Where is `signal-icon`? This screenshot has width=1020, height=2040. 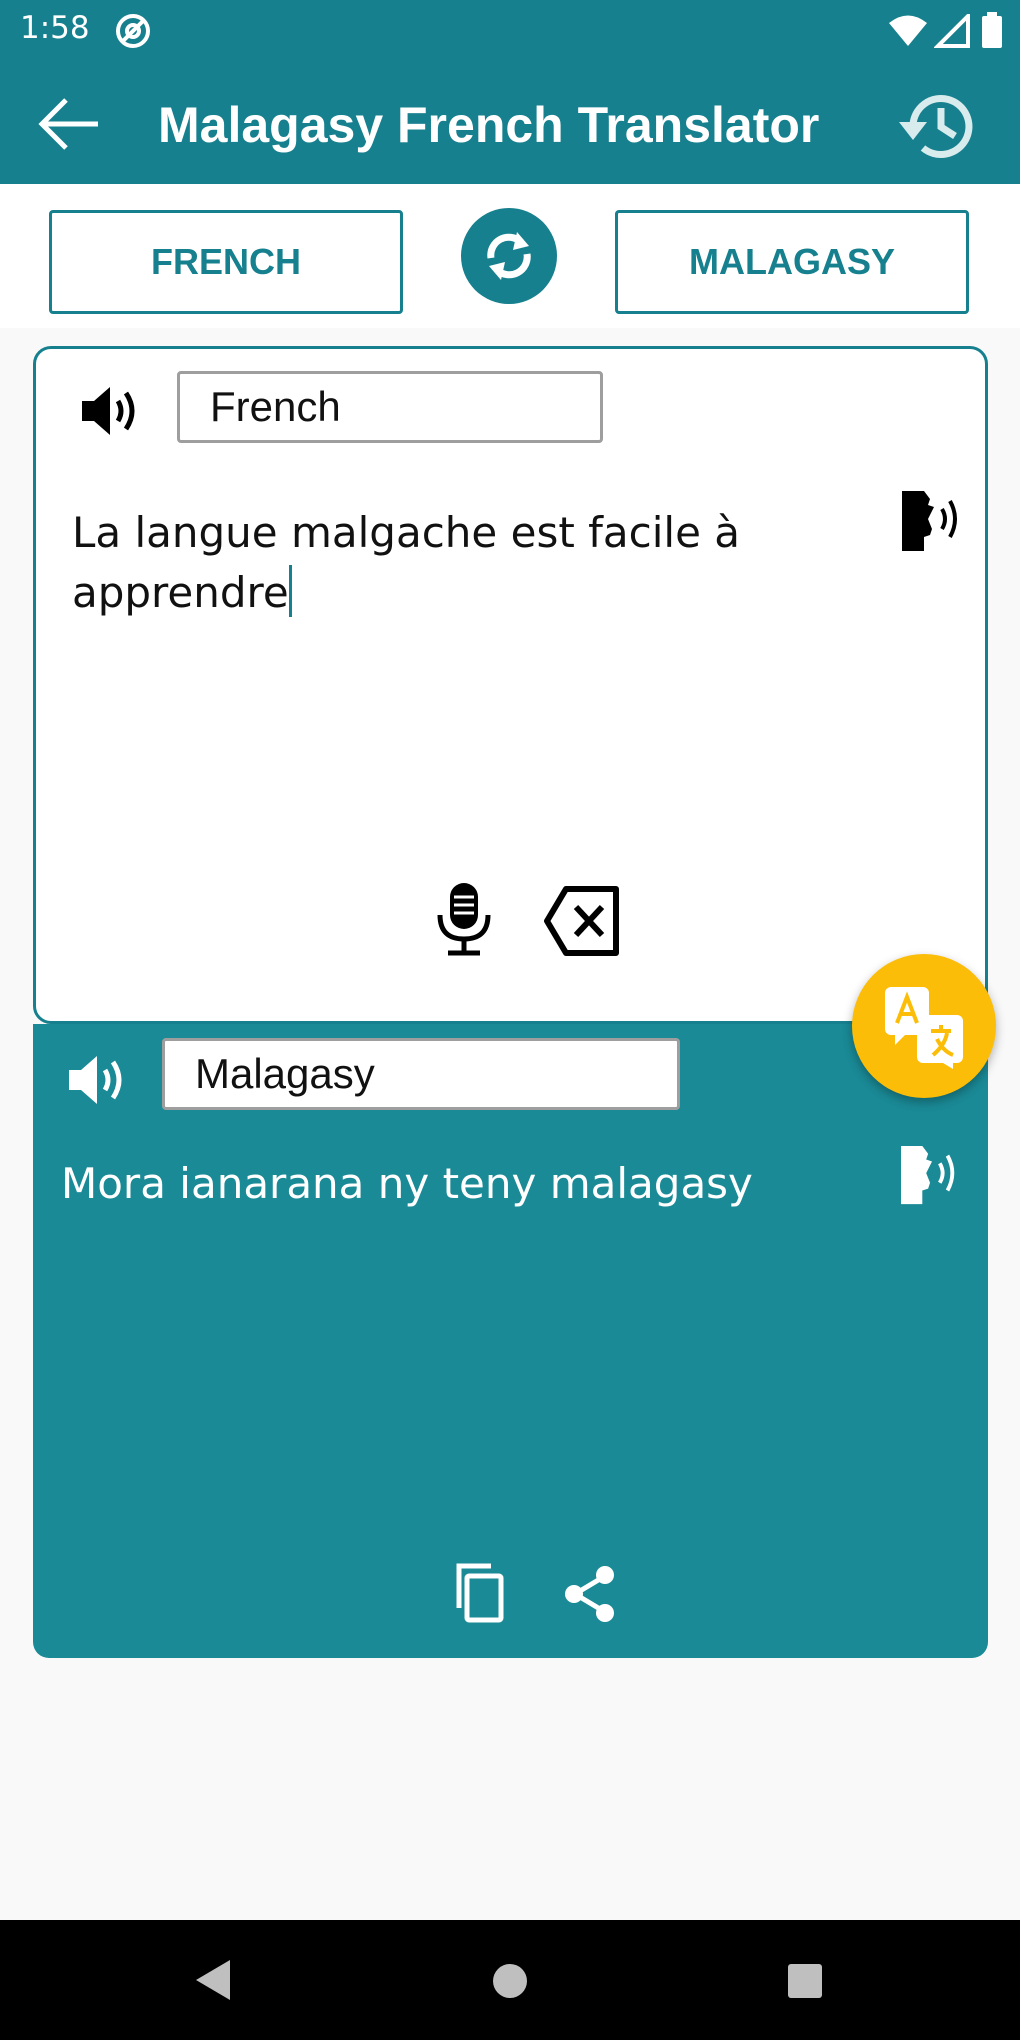
signal-icon is located at coordinates (952, 31).